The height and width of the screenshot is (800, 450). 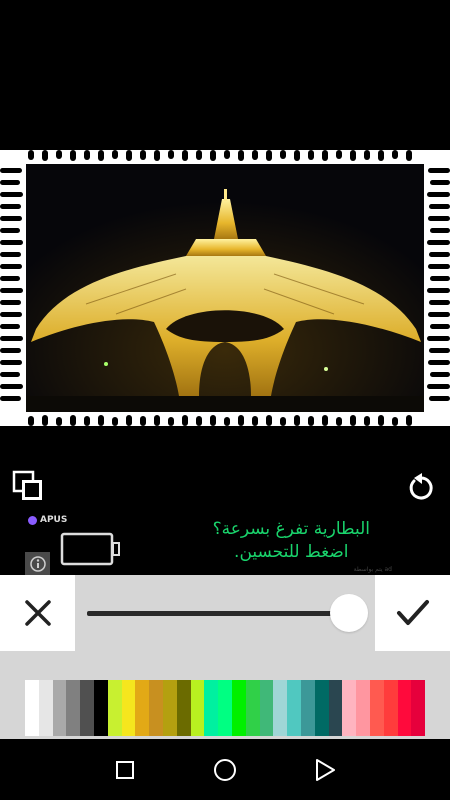 I want to click on ad-line-2: اضغط للتحسين., so click(x=291, y=552).